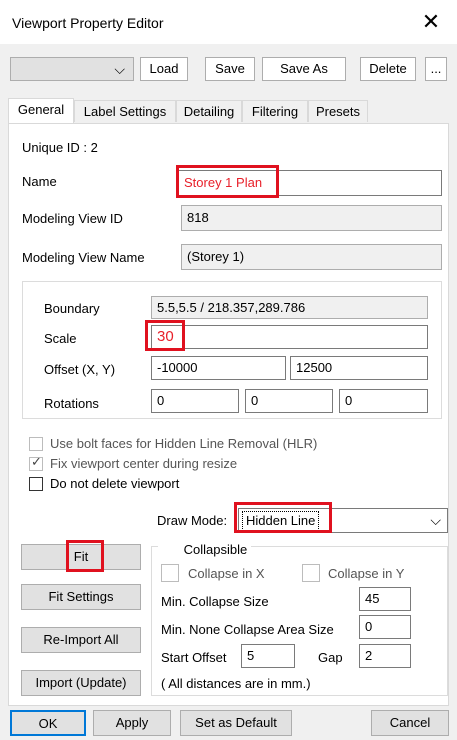  Describe the element at coordinates (36, 444) in the screenshot. I see `hlr-checkbox` at that location.